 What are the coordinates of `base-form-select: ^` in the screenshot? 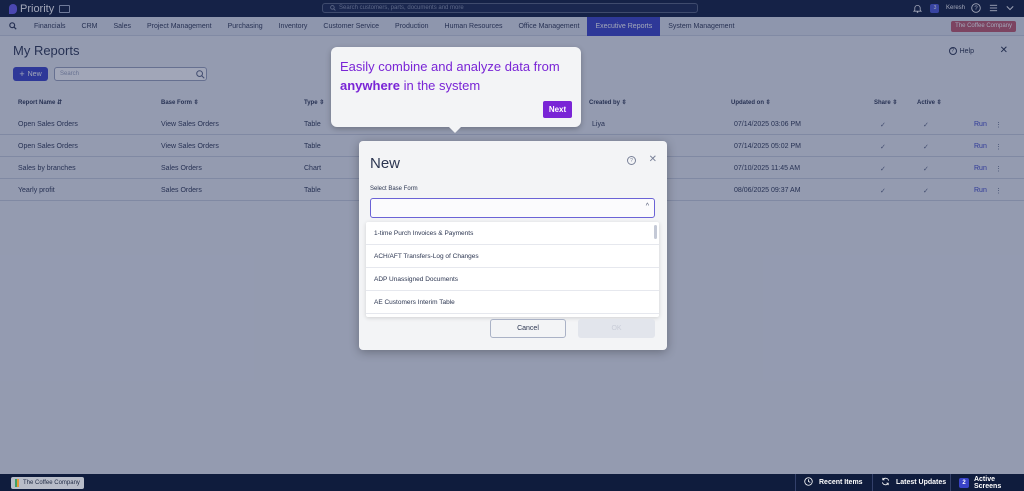 It's located at (512, 208).